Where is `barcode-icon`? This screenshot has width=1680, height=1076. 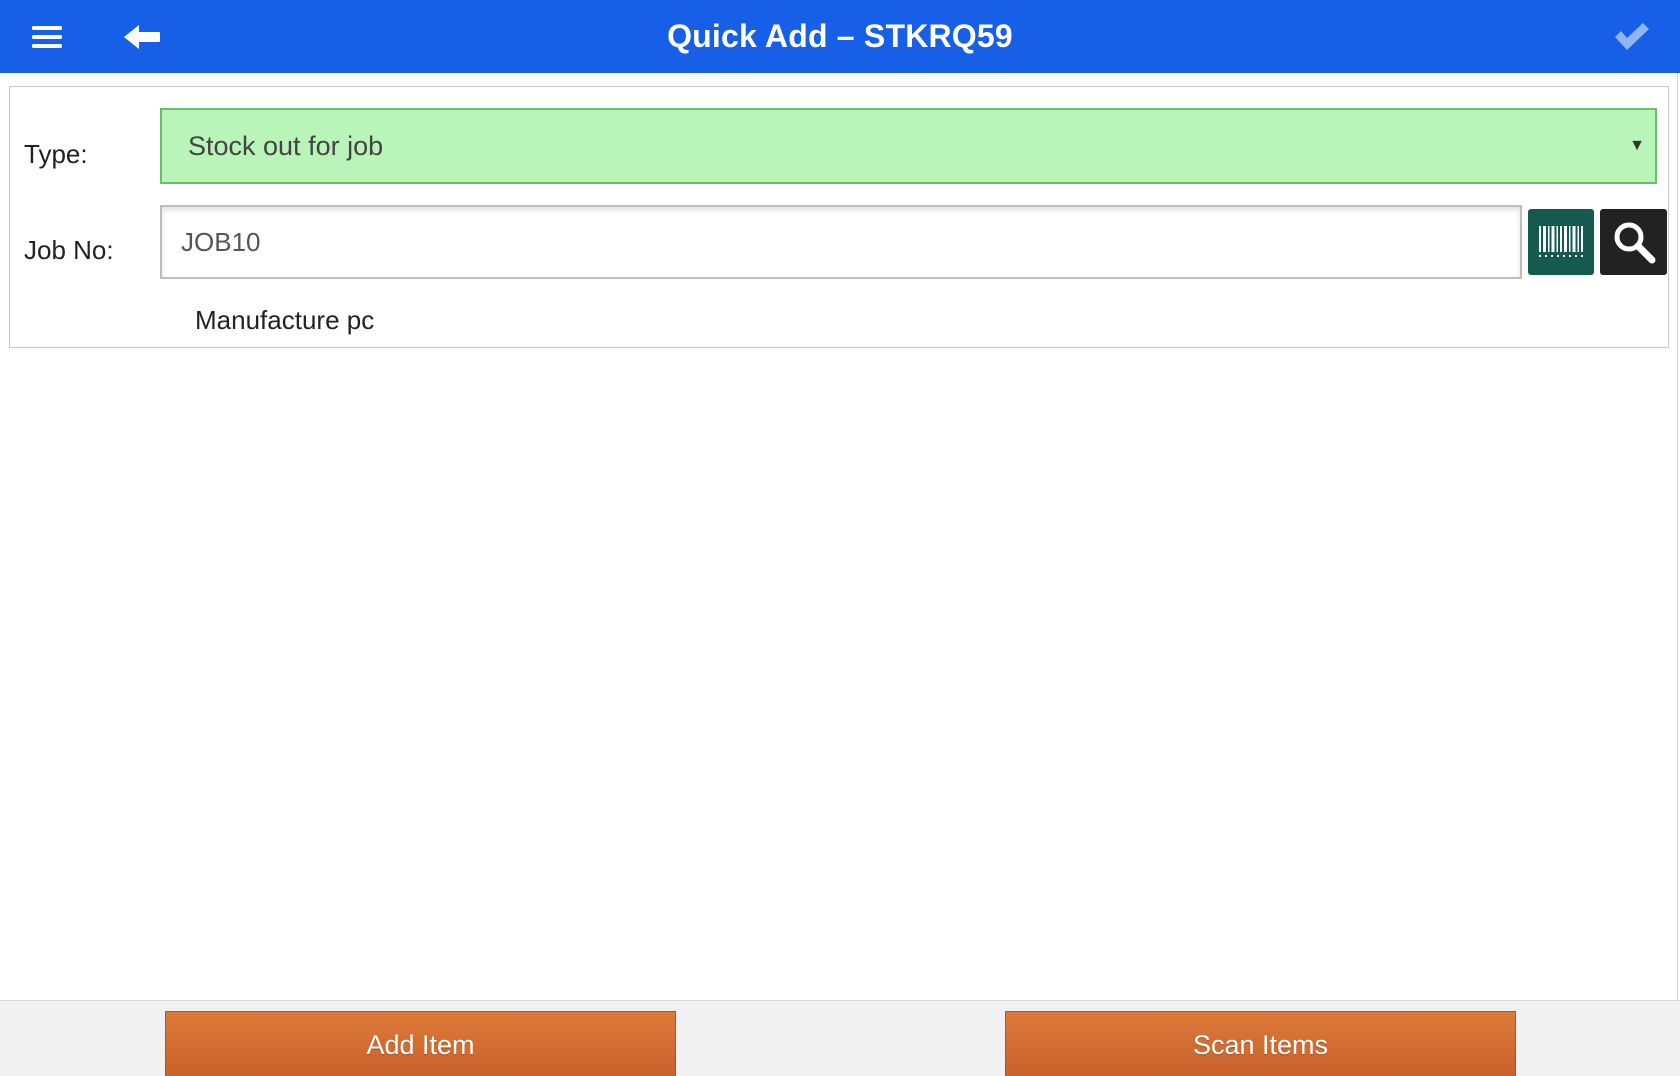
barcode-icon is located at coordinates (1561, 241).